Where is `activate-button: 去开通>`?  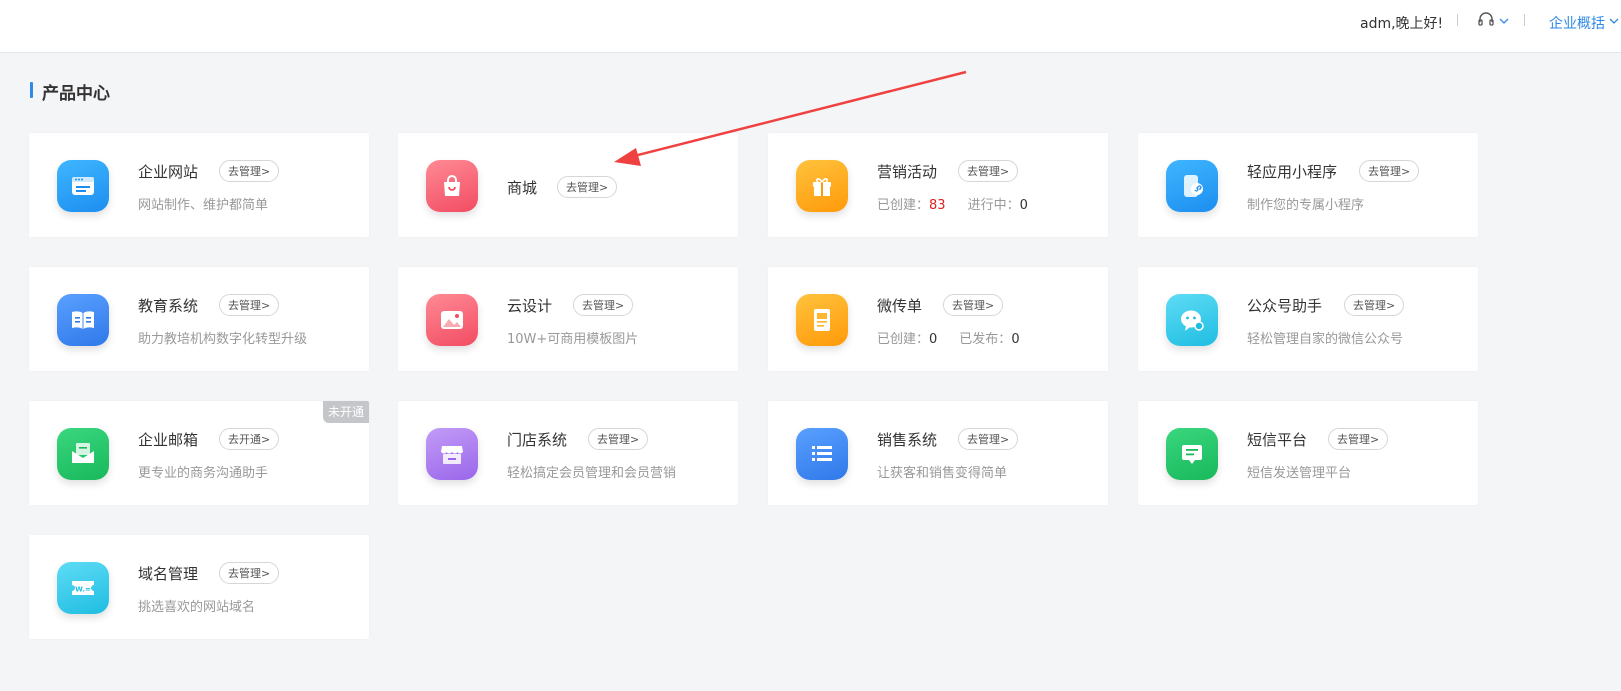
activate-button: 去开通> is located at coordinates (249, 439).